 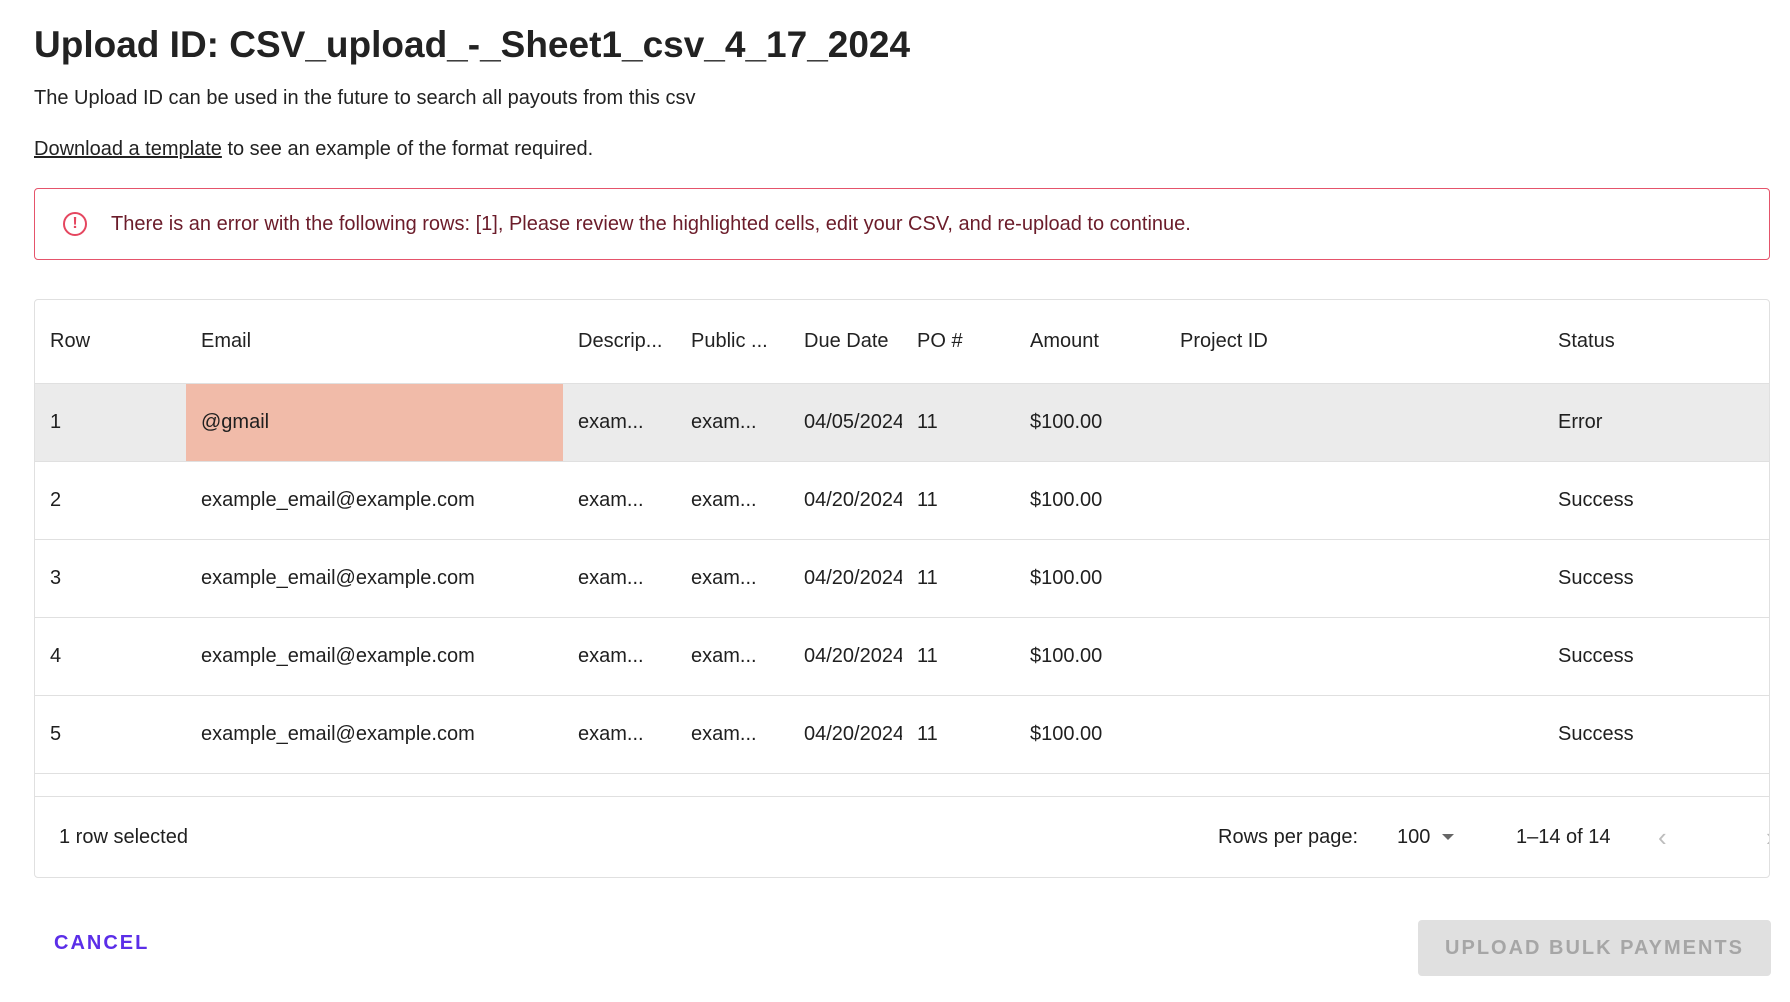 What do you see at coordinates (1656, 341) in the screenshot?
I see `column-header-status: Status` at bounding box center [1656, 341].